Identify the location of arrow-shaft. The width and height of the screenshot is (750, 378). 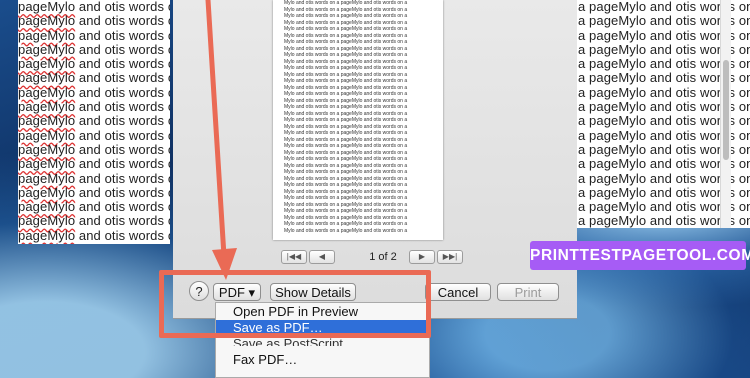
(216, 129).